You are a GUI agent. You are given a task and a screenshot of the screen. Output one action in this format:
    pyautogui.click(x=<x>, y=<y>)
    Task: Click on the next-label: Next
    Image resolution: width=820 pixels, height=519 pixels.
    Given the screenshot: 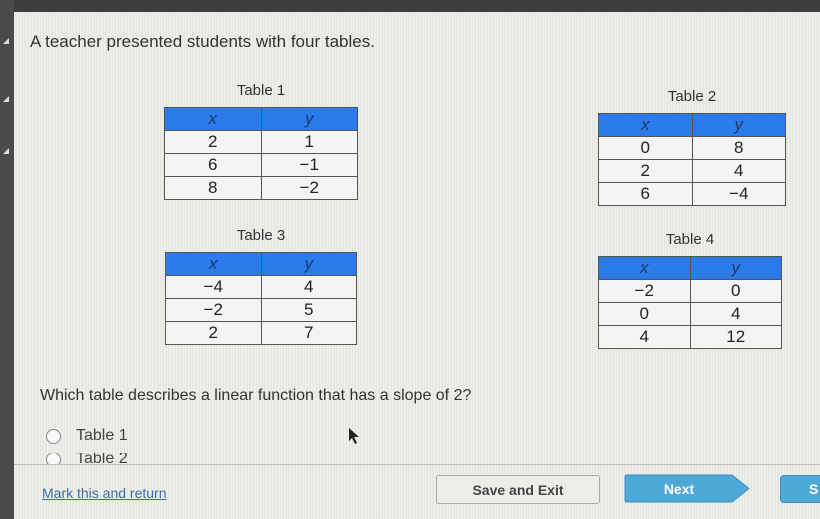 What is the action you would take?
    pyautogui.click(x=679, y=488)
    